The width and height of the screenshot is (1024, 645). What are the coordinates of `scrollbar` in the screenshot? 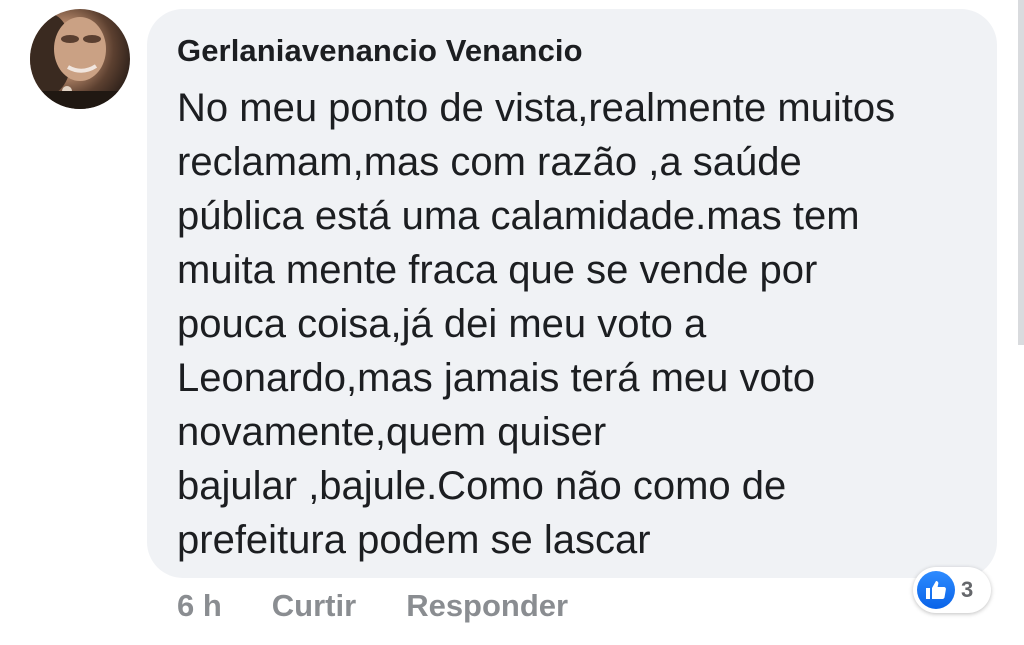 It's located at (1021, 172).